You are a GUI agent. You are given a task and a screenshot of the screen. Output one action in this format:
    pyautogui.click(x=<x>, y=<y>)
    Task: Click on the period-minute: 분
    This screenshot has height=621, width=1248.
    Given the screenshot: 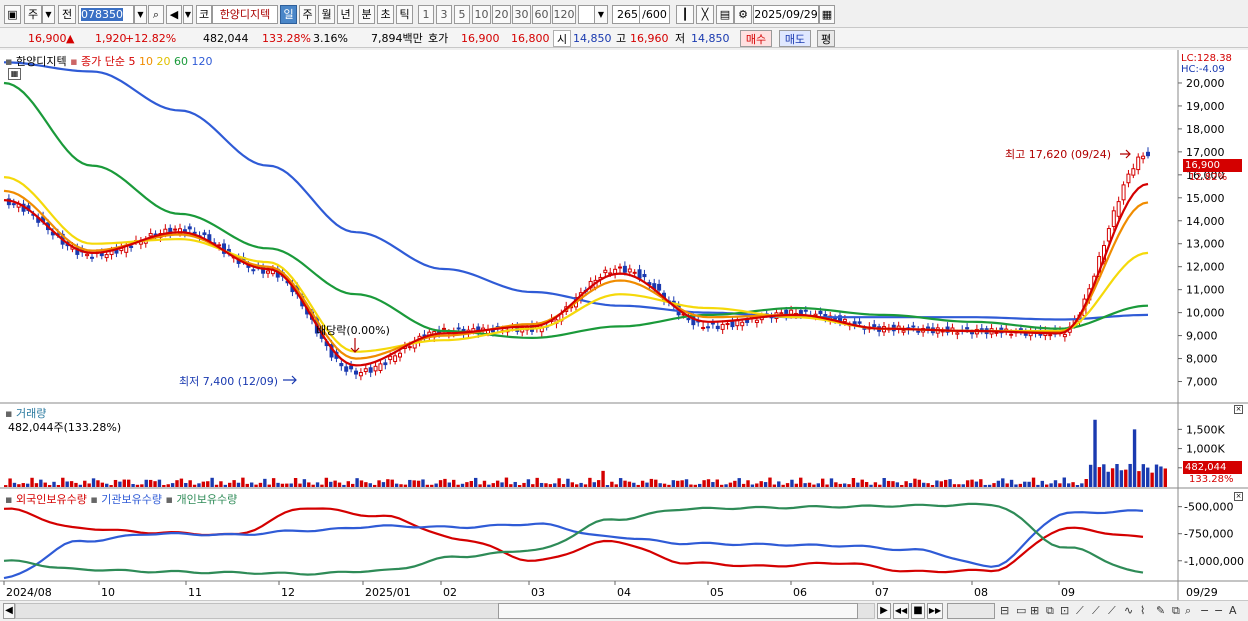 What is the action you would take?
    pyautogui.click(x=366, y=14)
    